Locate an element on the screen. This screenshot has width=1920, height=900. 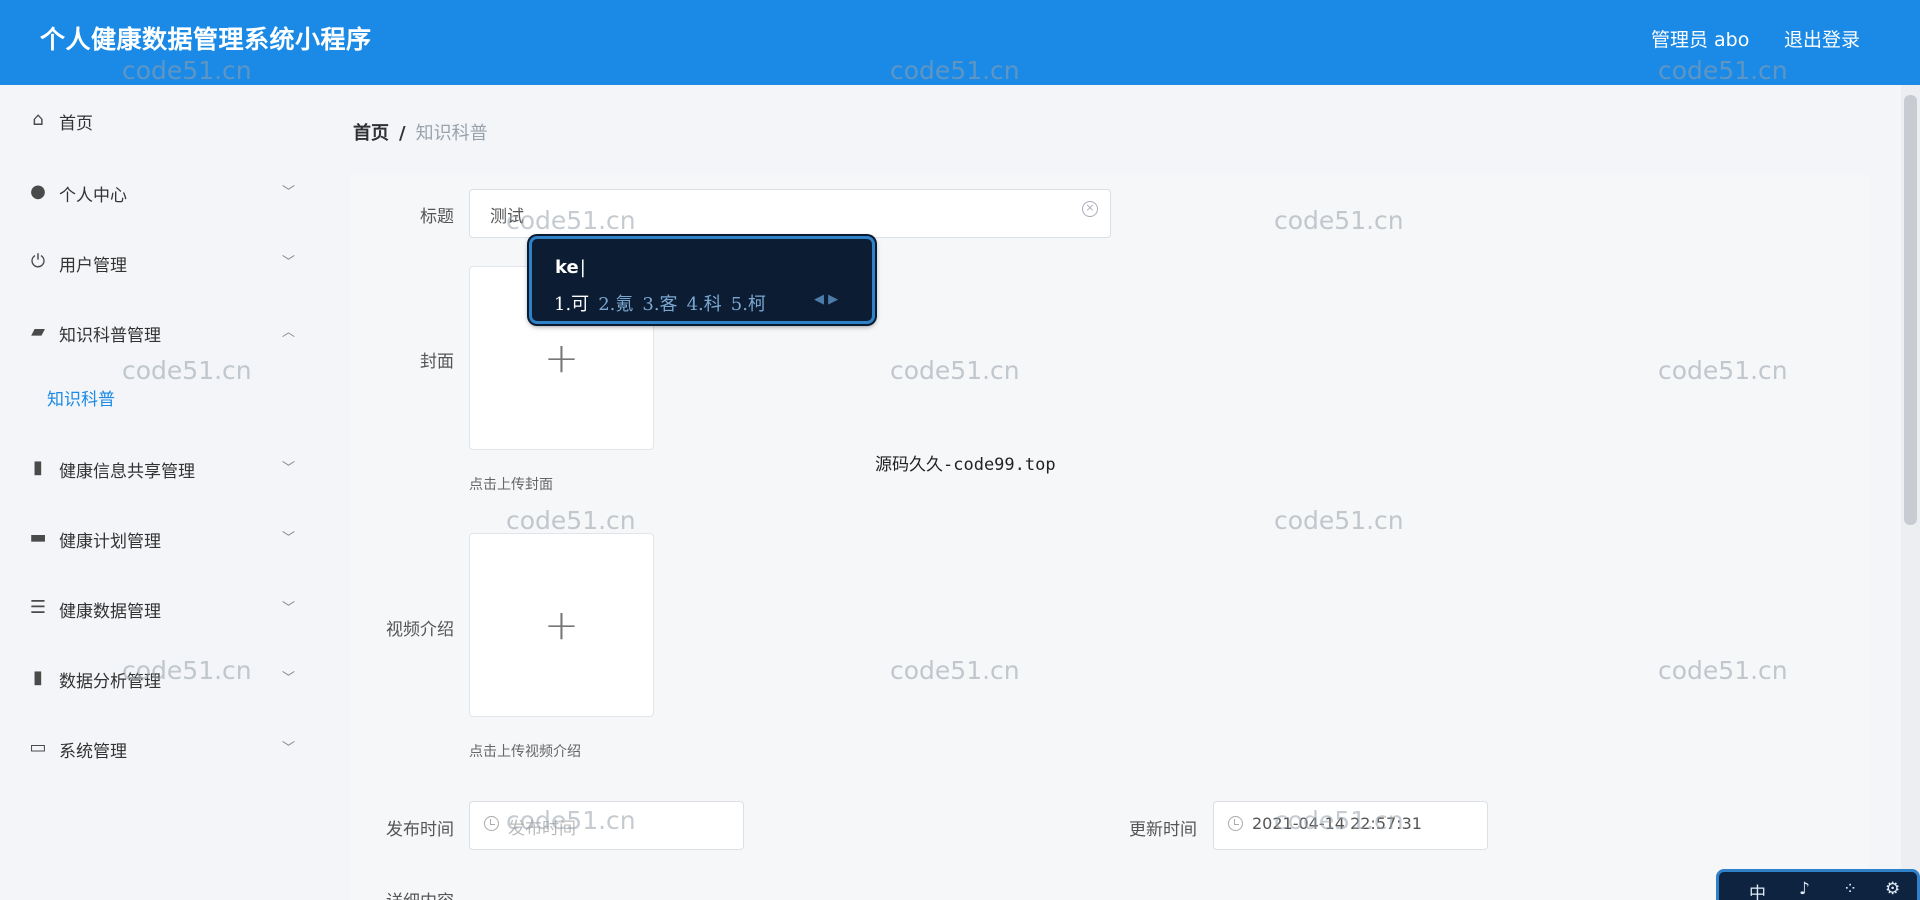
ime-candidate: 4.科 is located at coordinates (704, 304).